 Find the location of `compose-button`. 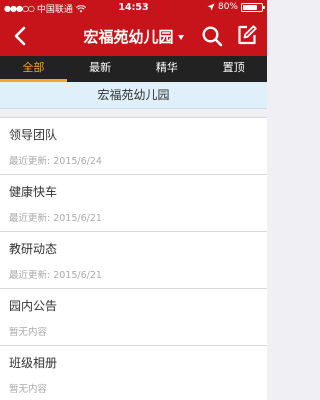

compose-button is located at coordinates (247, 35).